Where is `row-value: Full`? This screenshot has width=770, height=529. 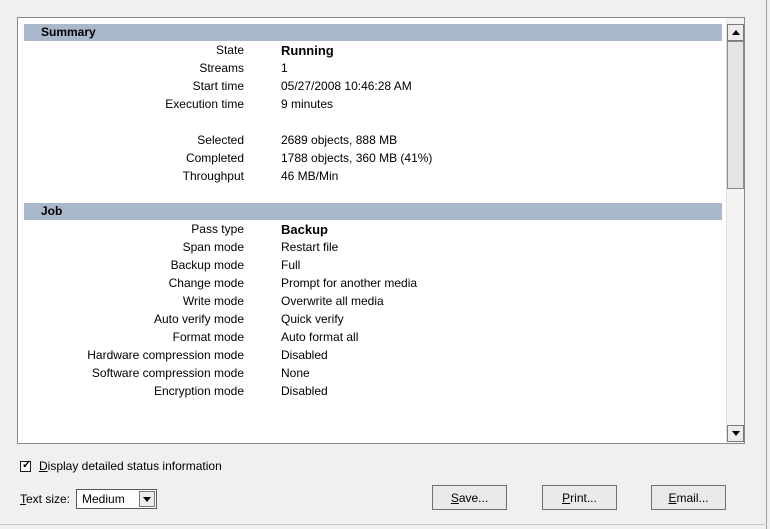 row-value: Full is located at coordinates (291, 265).